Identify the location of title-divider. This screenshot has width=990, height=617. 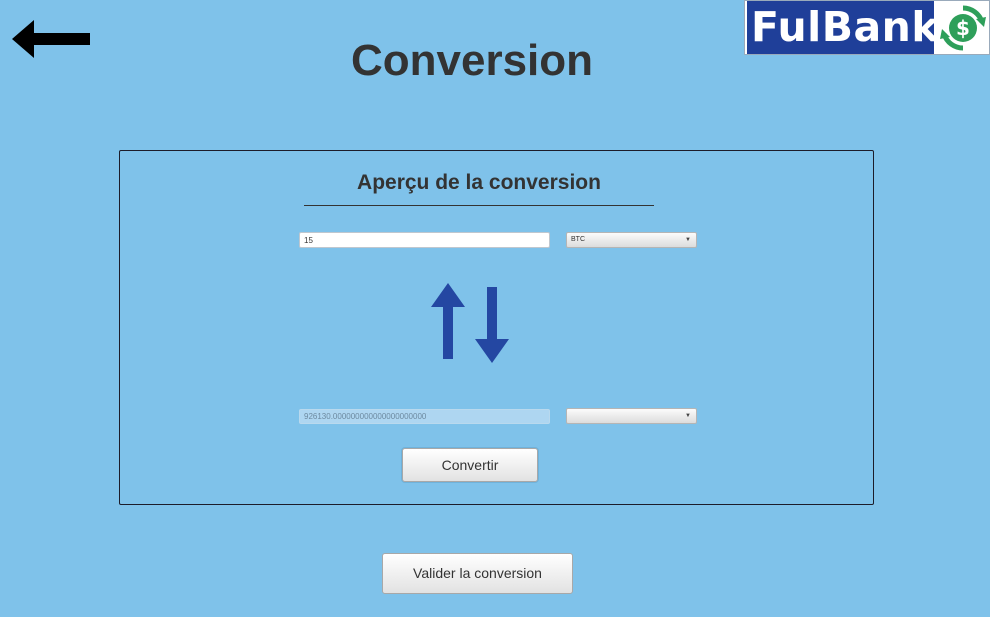
(479, 205).